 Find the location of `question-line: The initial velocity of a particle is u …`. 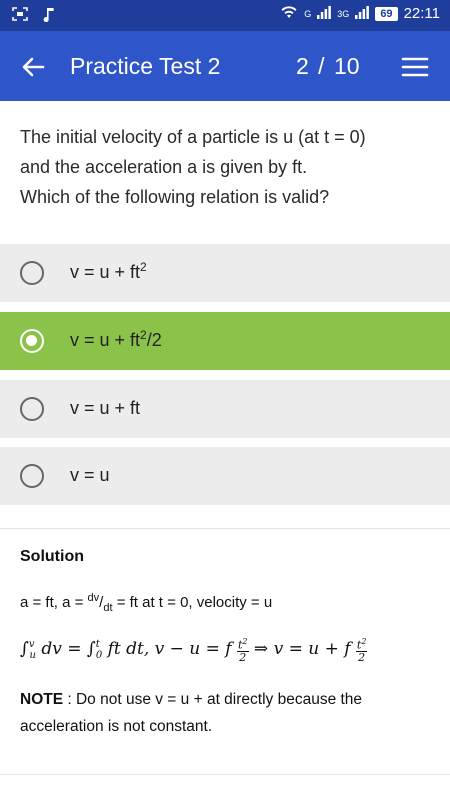

question-line: The initial velocity of a particle is u … is located at coordinates (193, 137).